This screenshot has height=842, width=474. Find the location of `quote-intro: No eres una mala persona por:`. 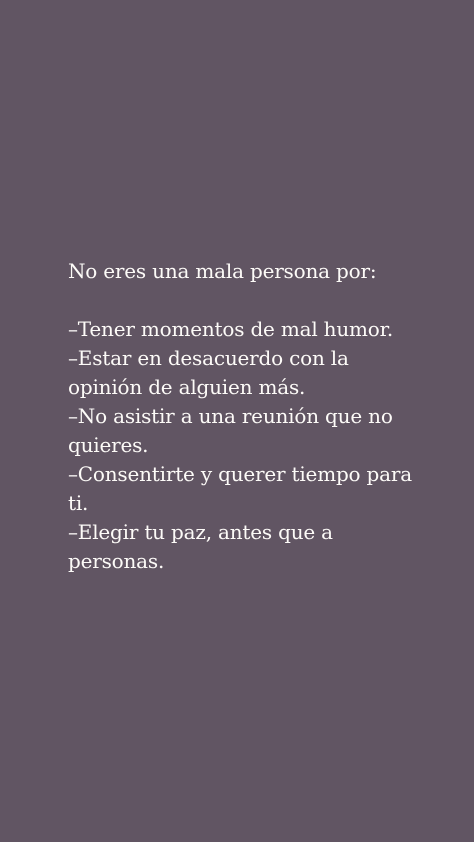

quote-intro: No eres una mala persona por: is located at coordinates (222, 271).